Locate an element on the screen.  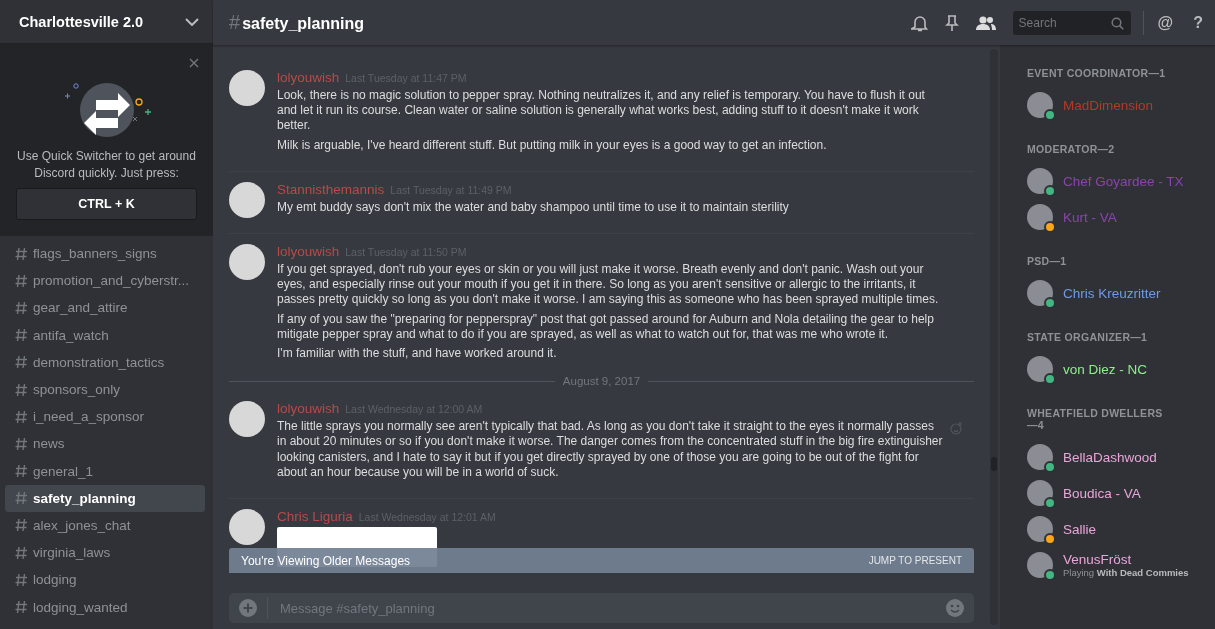
pin-icon is located at coordinates (951, 22).